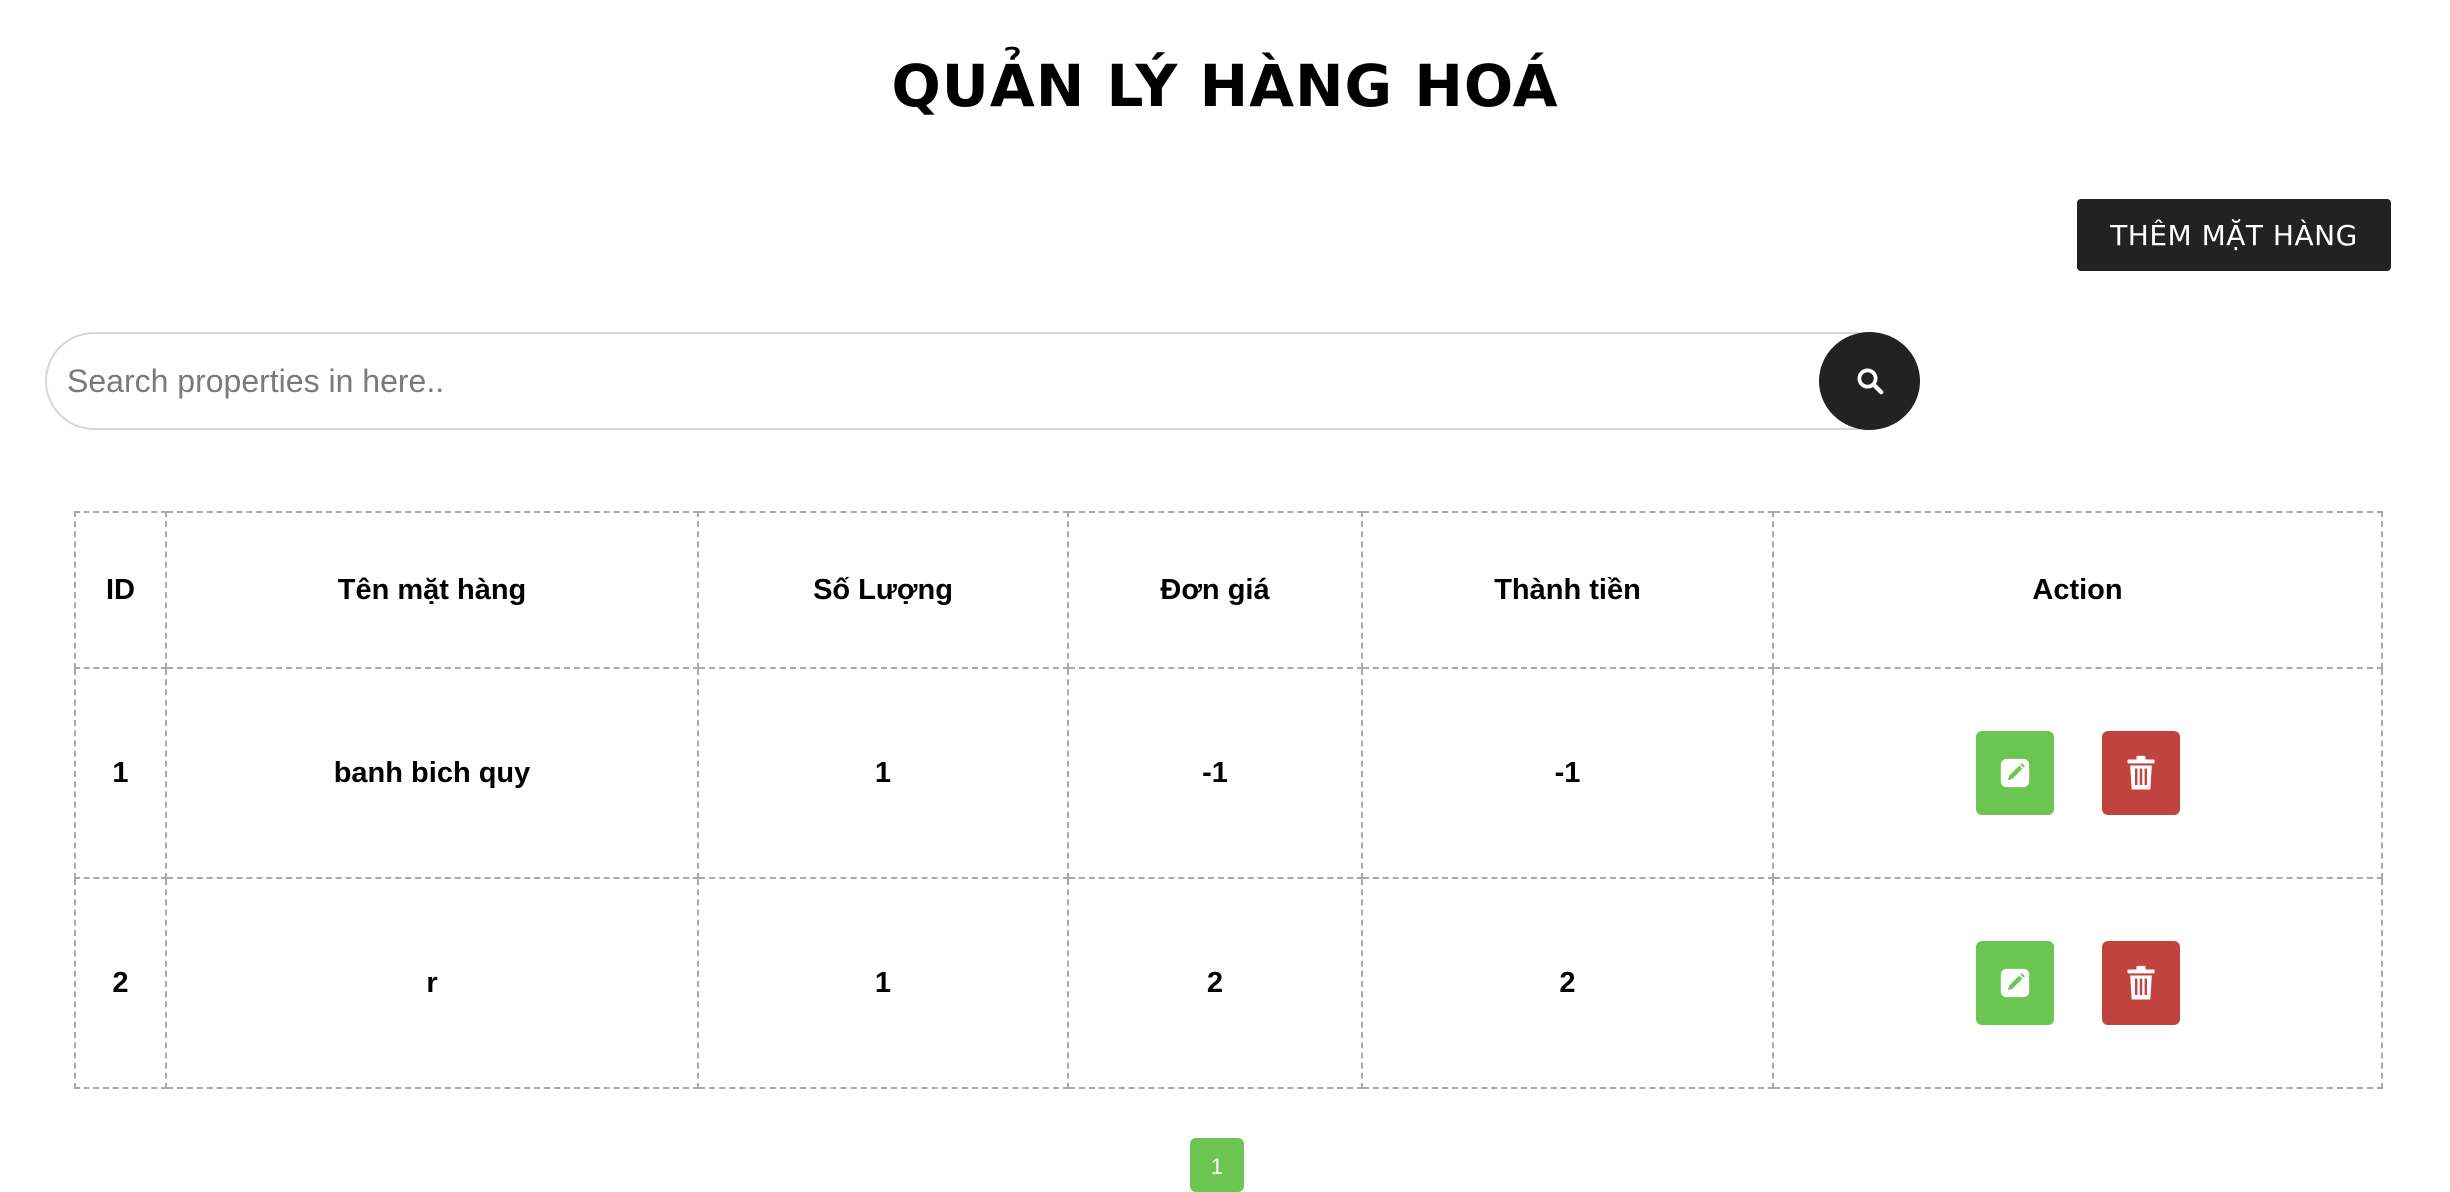 The height and width of the screenshot is (1192, 2450). Describe the element at coordinates (1215, 590) in the screenshot. I see `column-header-unit-price: Đơn giá` at that location.